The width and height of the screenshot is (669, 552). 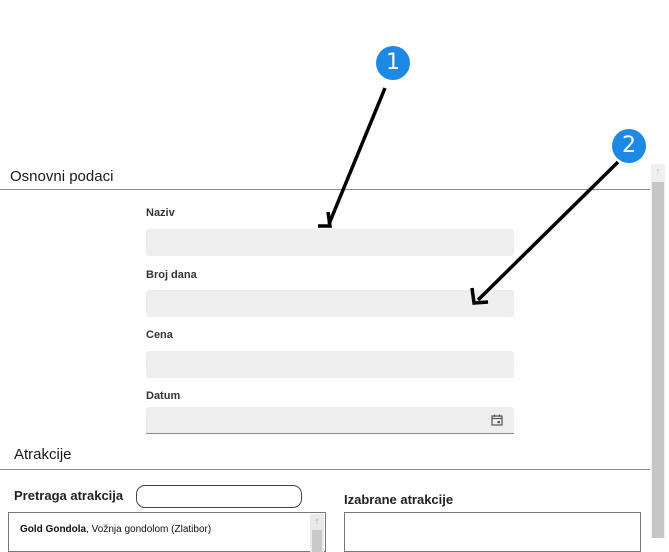 What do you see at coordinates (393, 63) in the screenshot?
I see `callout-badge-1: 1` at bounding box center [393, 63].